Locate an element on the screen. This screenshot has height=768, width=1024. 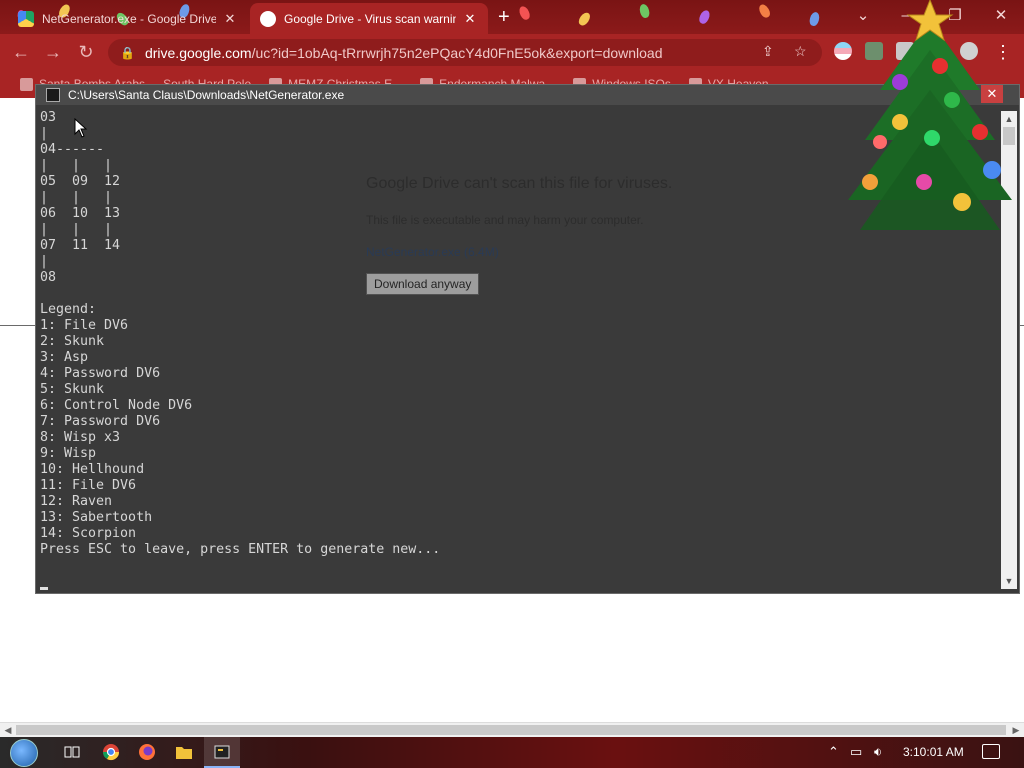
bookmark-star-icon: ☆ is located at coordinates (800, 51).